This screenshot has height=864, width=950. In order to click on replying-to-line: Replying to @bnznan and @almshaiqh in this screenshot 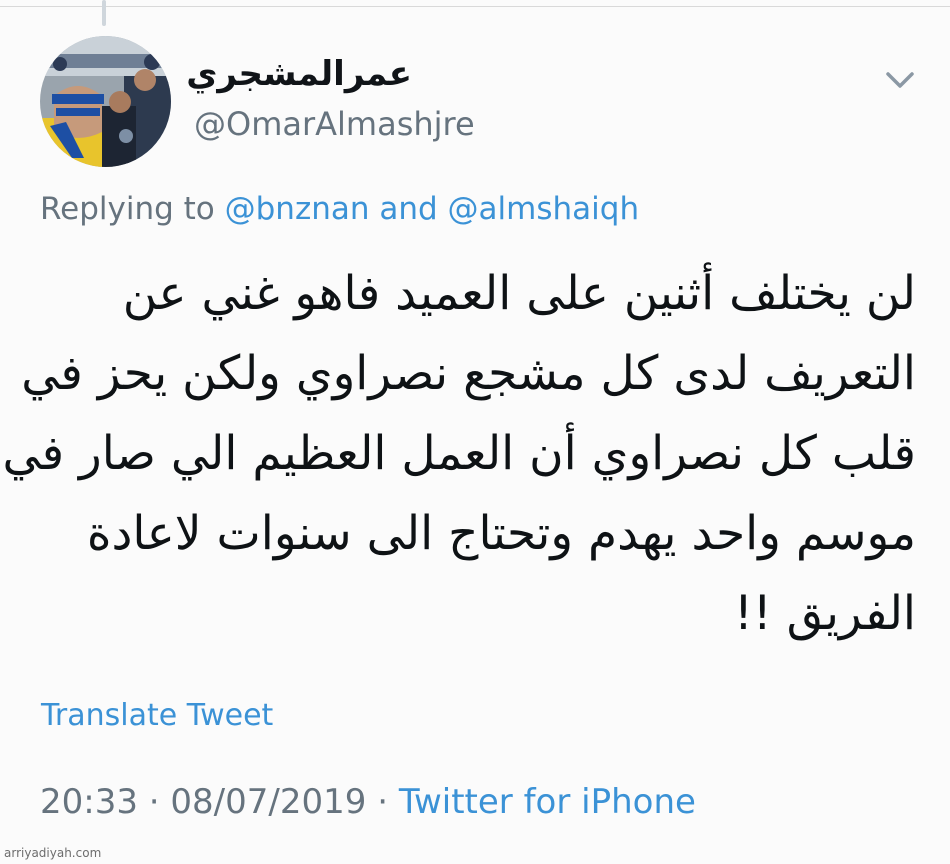, I will do `click(339, 209)`.